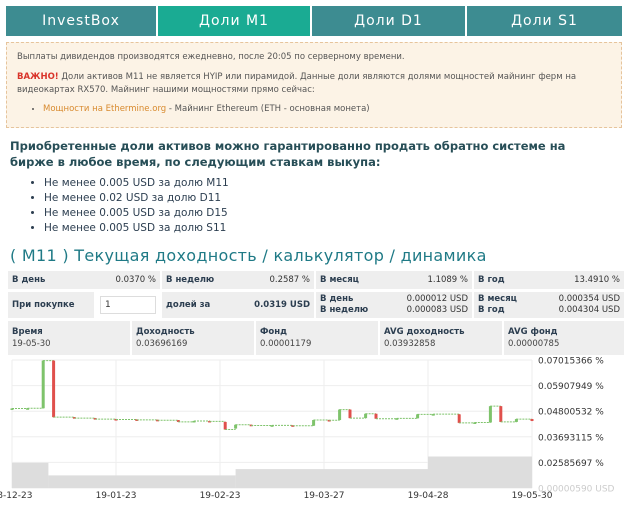 This screenshot has width=628, height=508. What do you see at coordinates (589, 310) in the screenshot?
I see `calc-year-value: 0.004304 USD` at bounding box center [589, 310].